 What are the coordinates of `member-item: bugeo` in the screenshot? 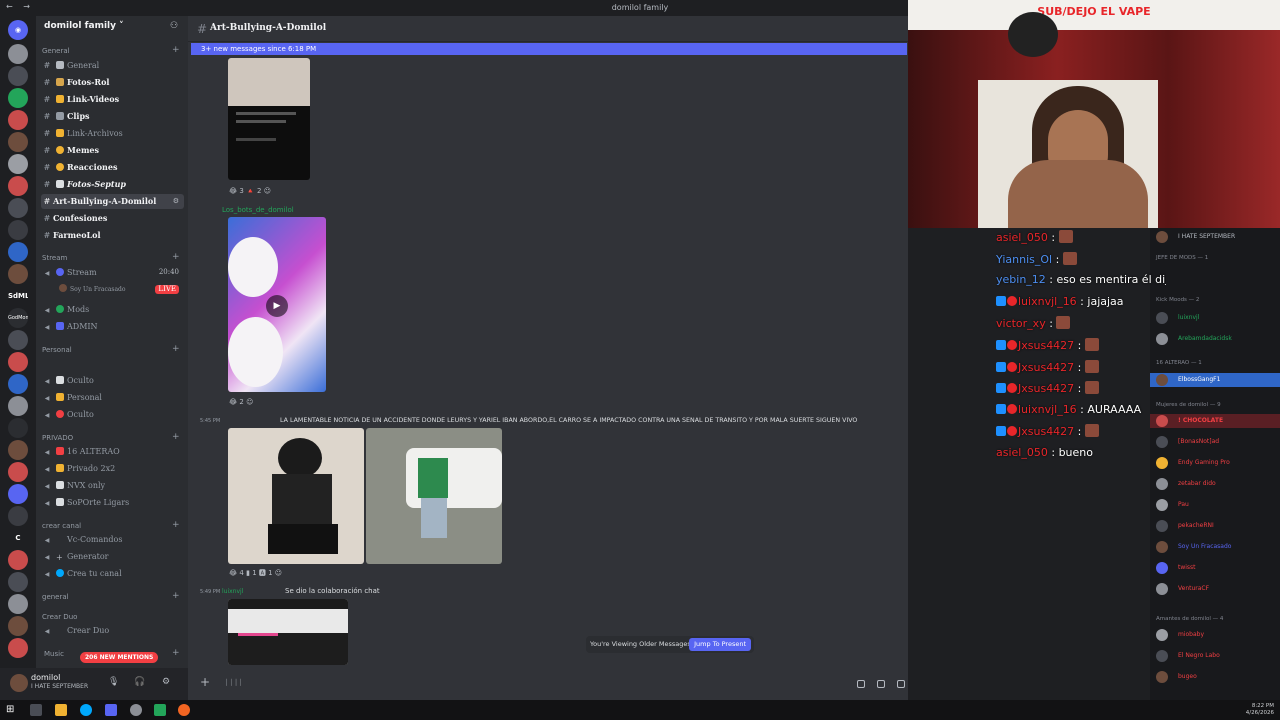 It's located at (1215, 677).